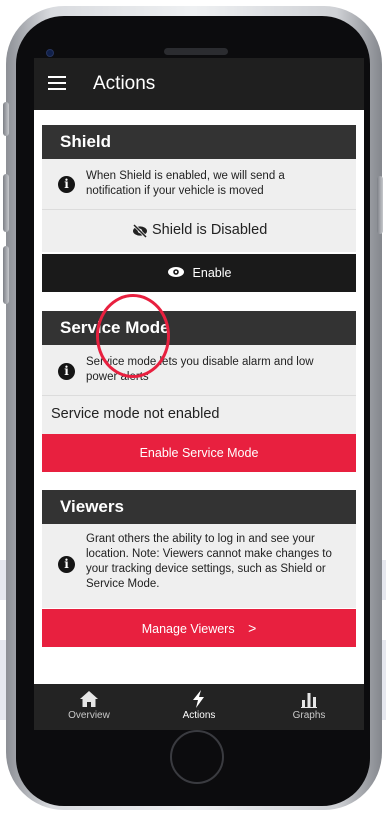 The width and height of the screenshot is (386, 814). I want to click on tab-graphs: Graphs, so click(309, 707).